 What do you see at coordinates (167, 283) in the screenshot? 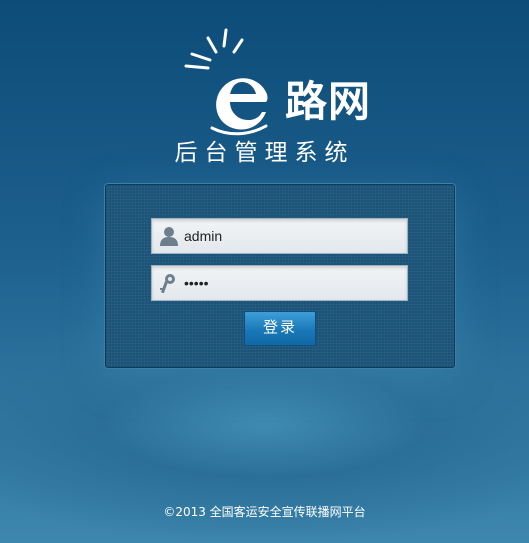
I see `key-icon` at bounding box center [167, 283].